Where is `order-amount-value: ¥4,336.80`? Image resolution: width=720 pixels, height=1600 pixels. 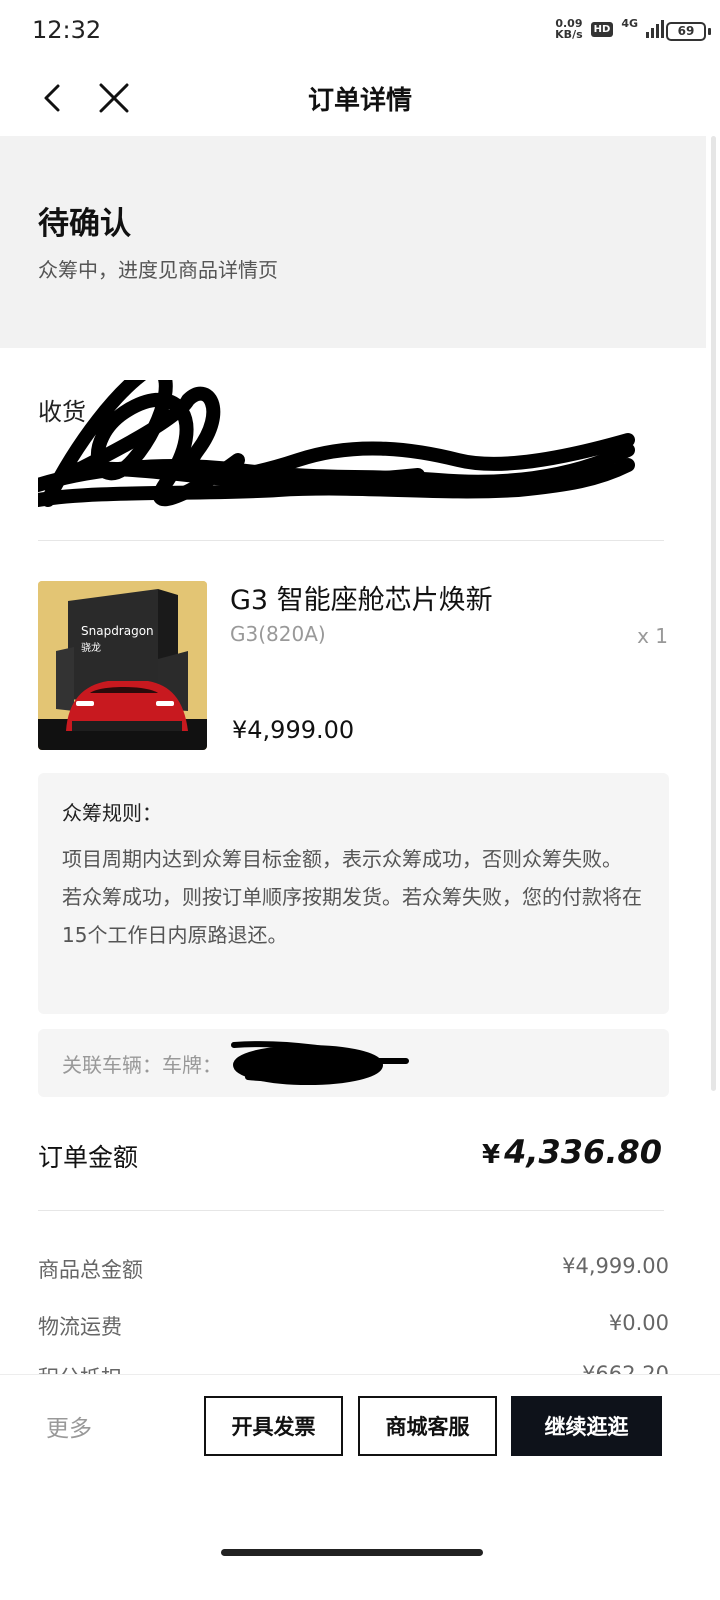
order-amount-value: ¥4,336.80 is located at coordinates (572, 1152).